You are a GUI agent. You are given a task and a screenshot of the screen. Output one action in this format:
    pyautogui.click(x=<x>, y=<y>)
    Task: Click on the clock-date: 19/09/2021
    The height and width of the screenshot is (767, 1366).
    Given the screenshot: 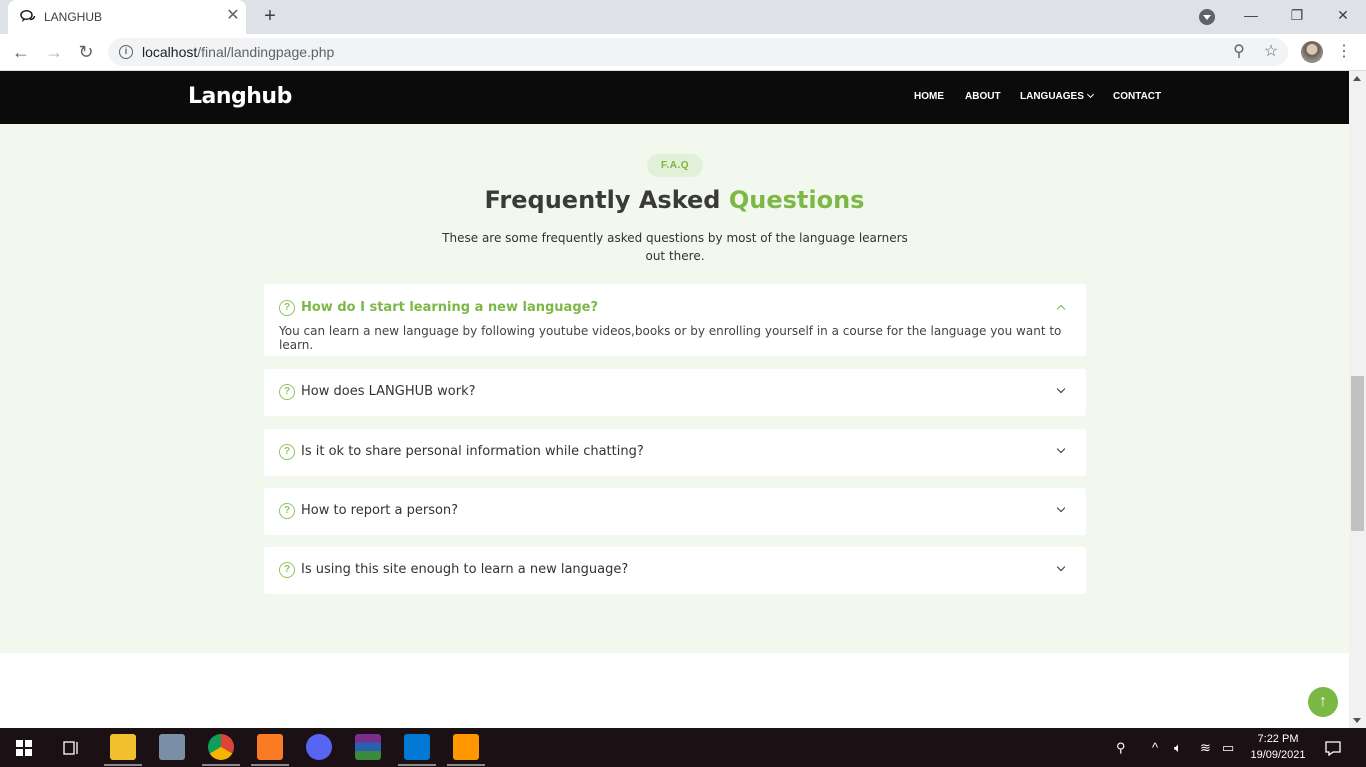 What is the action you would take?
    pyautogui.click(x=1278, y=755)
    